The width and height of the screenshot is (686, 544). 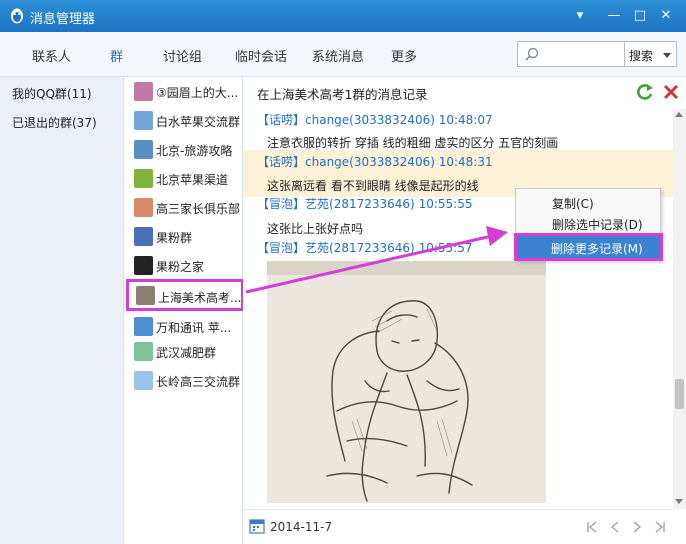 I want to click on message-header: 【冒泡】艺苑(2817233646) 10:55:55, so click(x=364, y=203).